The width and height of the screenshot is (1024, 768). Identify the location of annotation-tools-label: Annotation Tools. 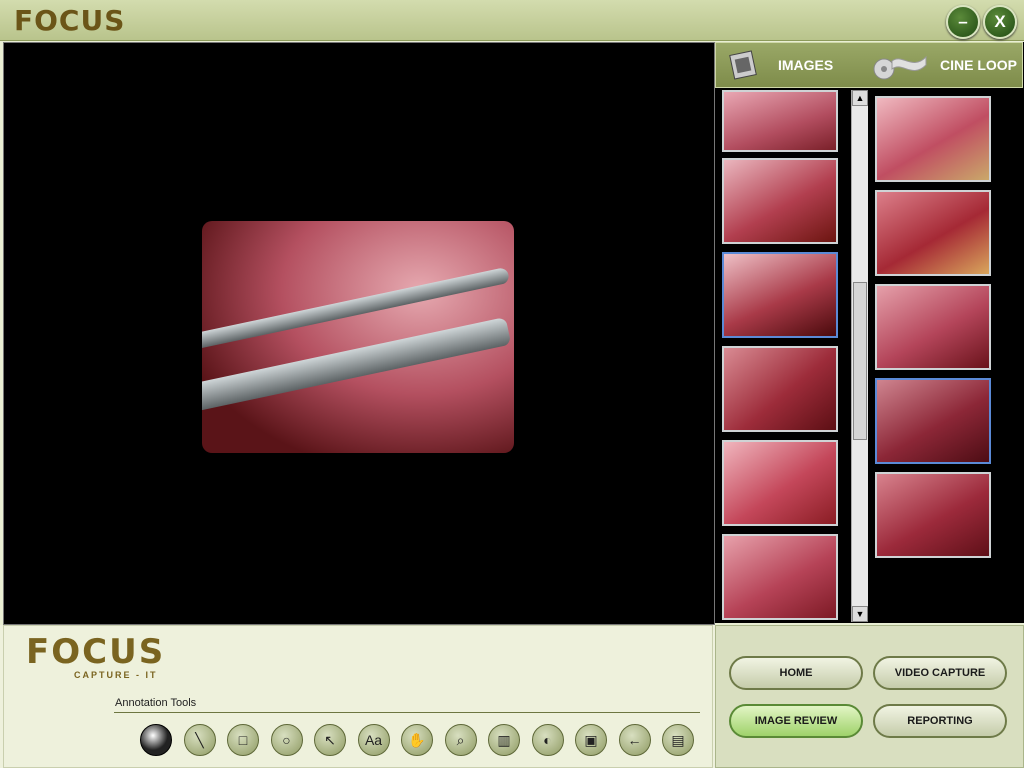
(156, 703).